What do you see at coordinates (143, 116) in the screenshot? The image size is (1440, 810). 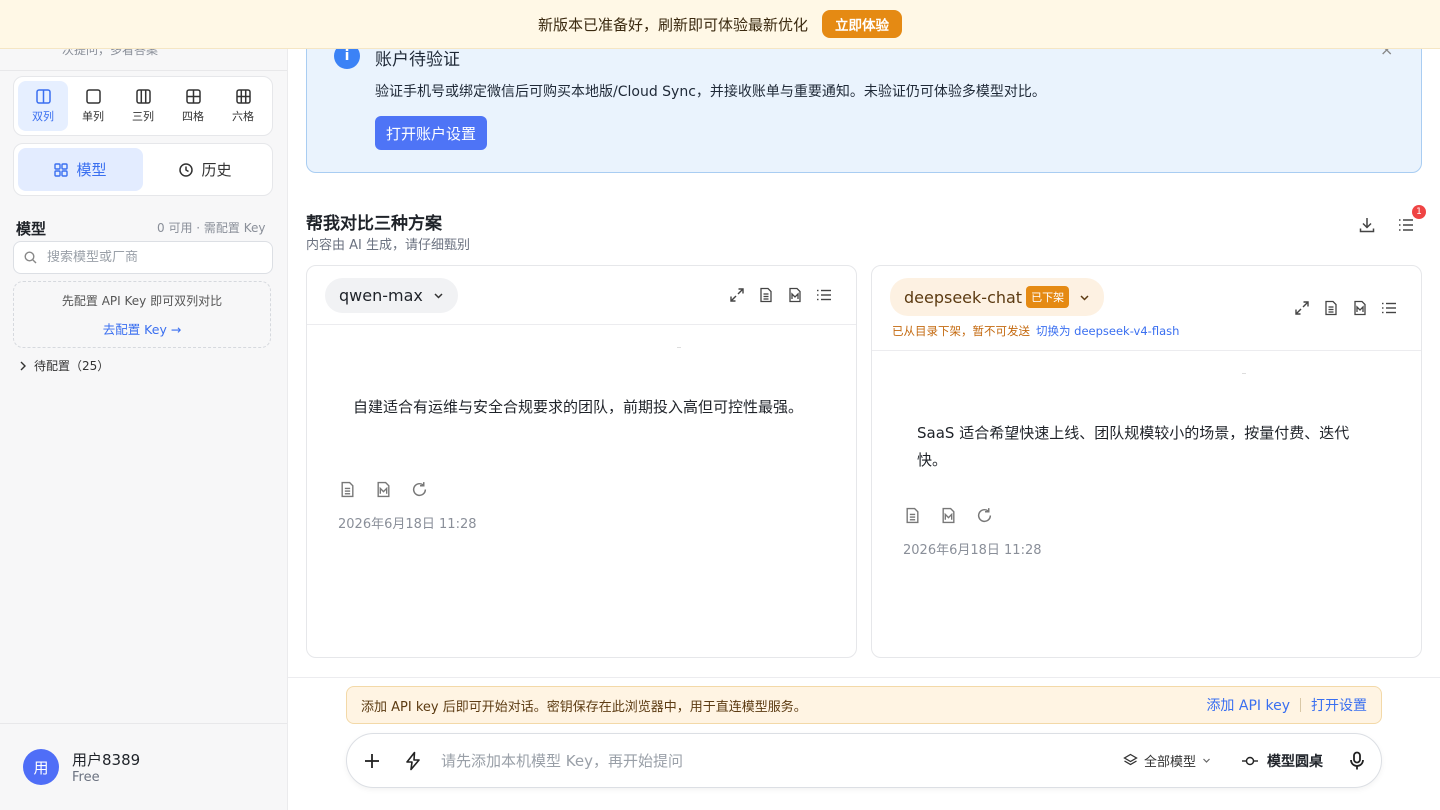 I see `layout-label: 三列` at bounding box center [143, 116].